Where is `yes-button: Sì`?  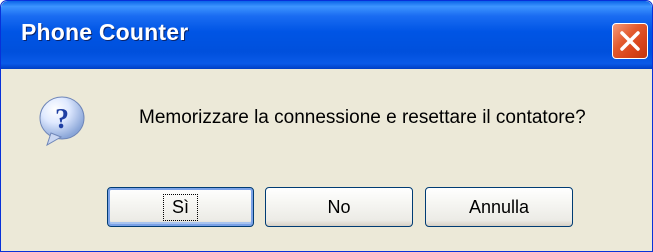 yes-button: Sì is located at coordinates (180, 207).